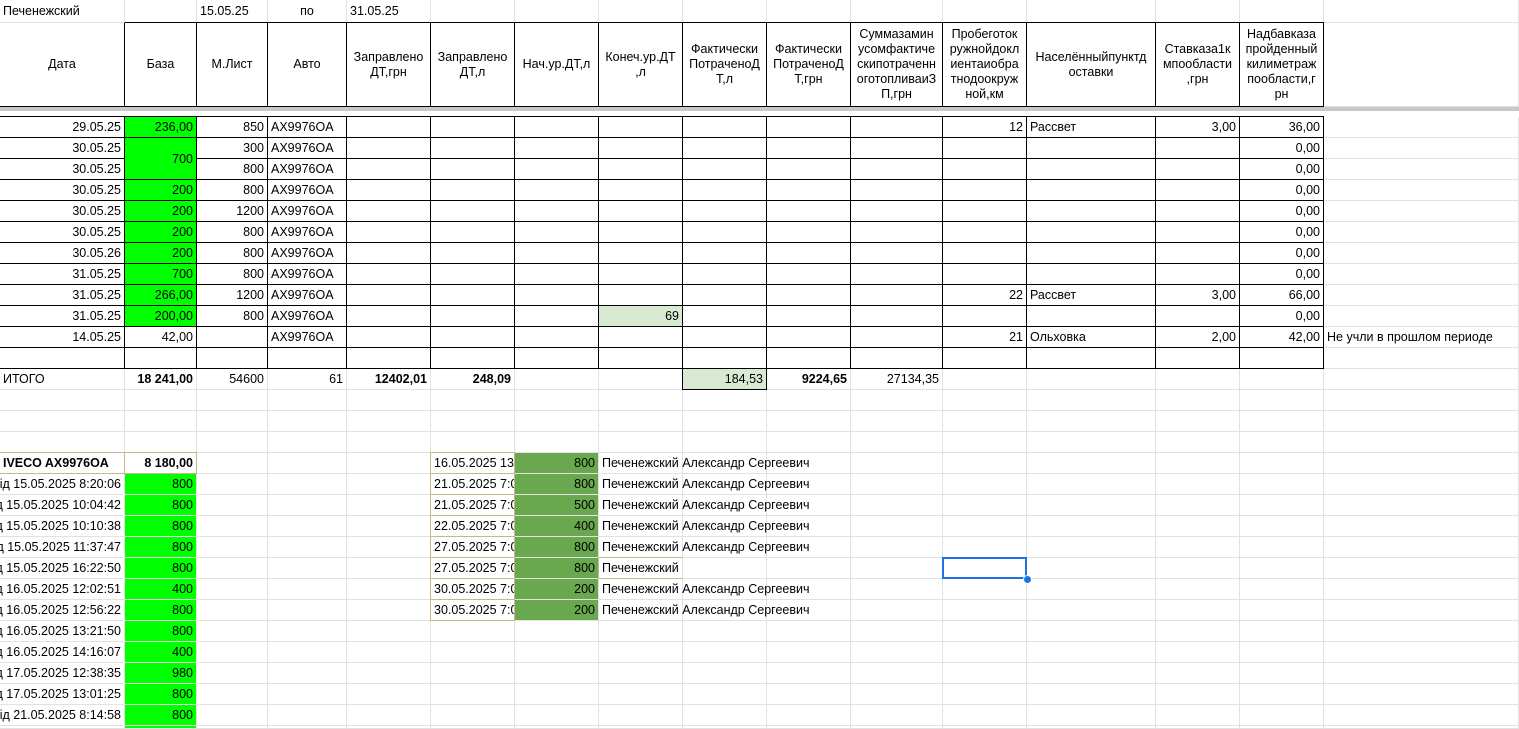 Image resolution: width=1519 pixels, height=729 pixels. What do you see at coordinates (1281, 337) in the screenshot?
I see `table-cell: 42,00` at bounding box center [1281, 337].